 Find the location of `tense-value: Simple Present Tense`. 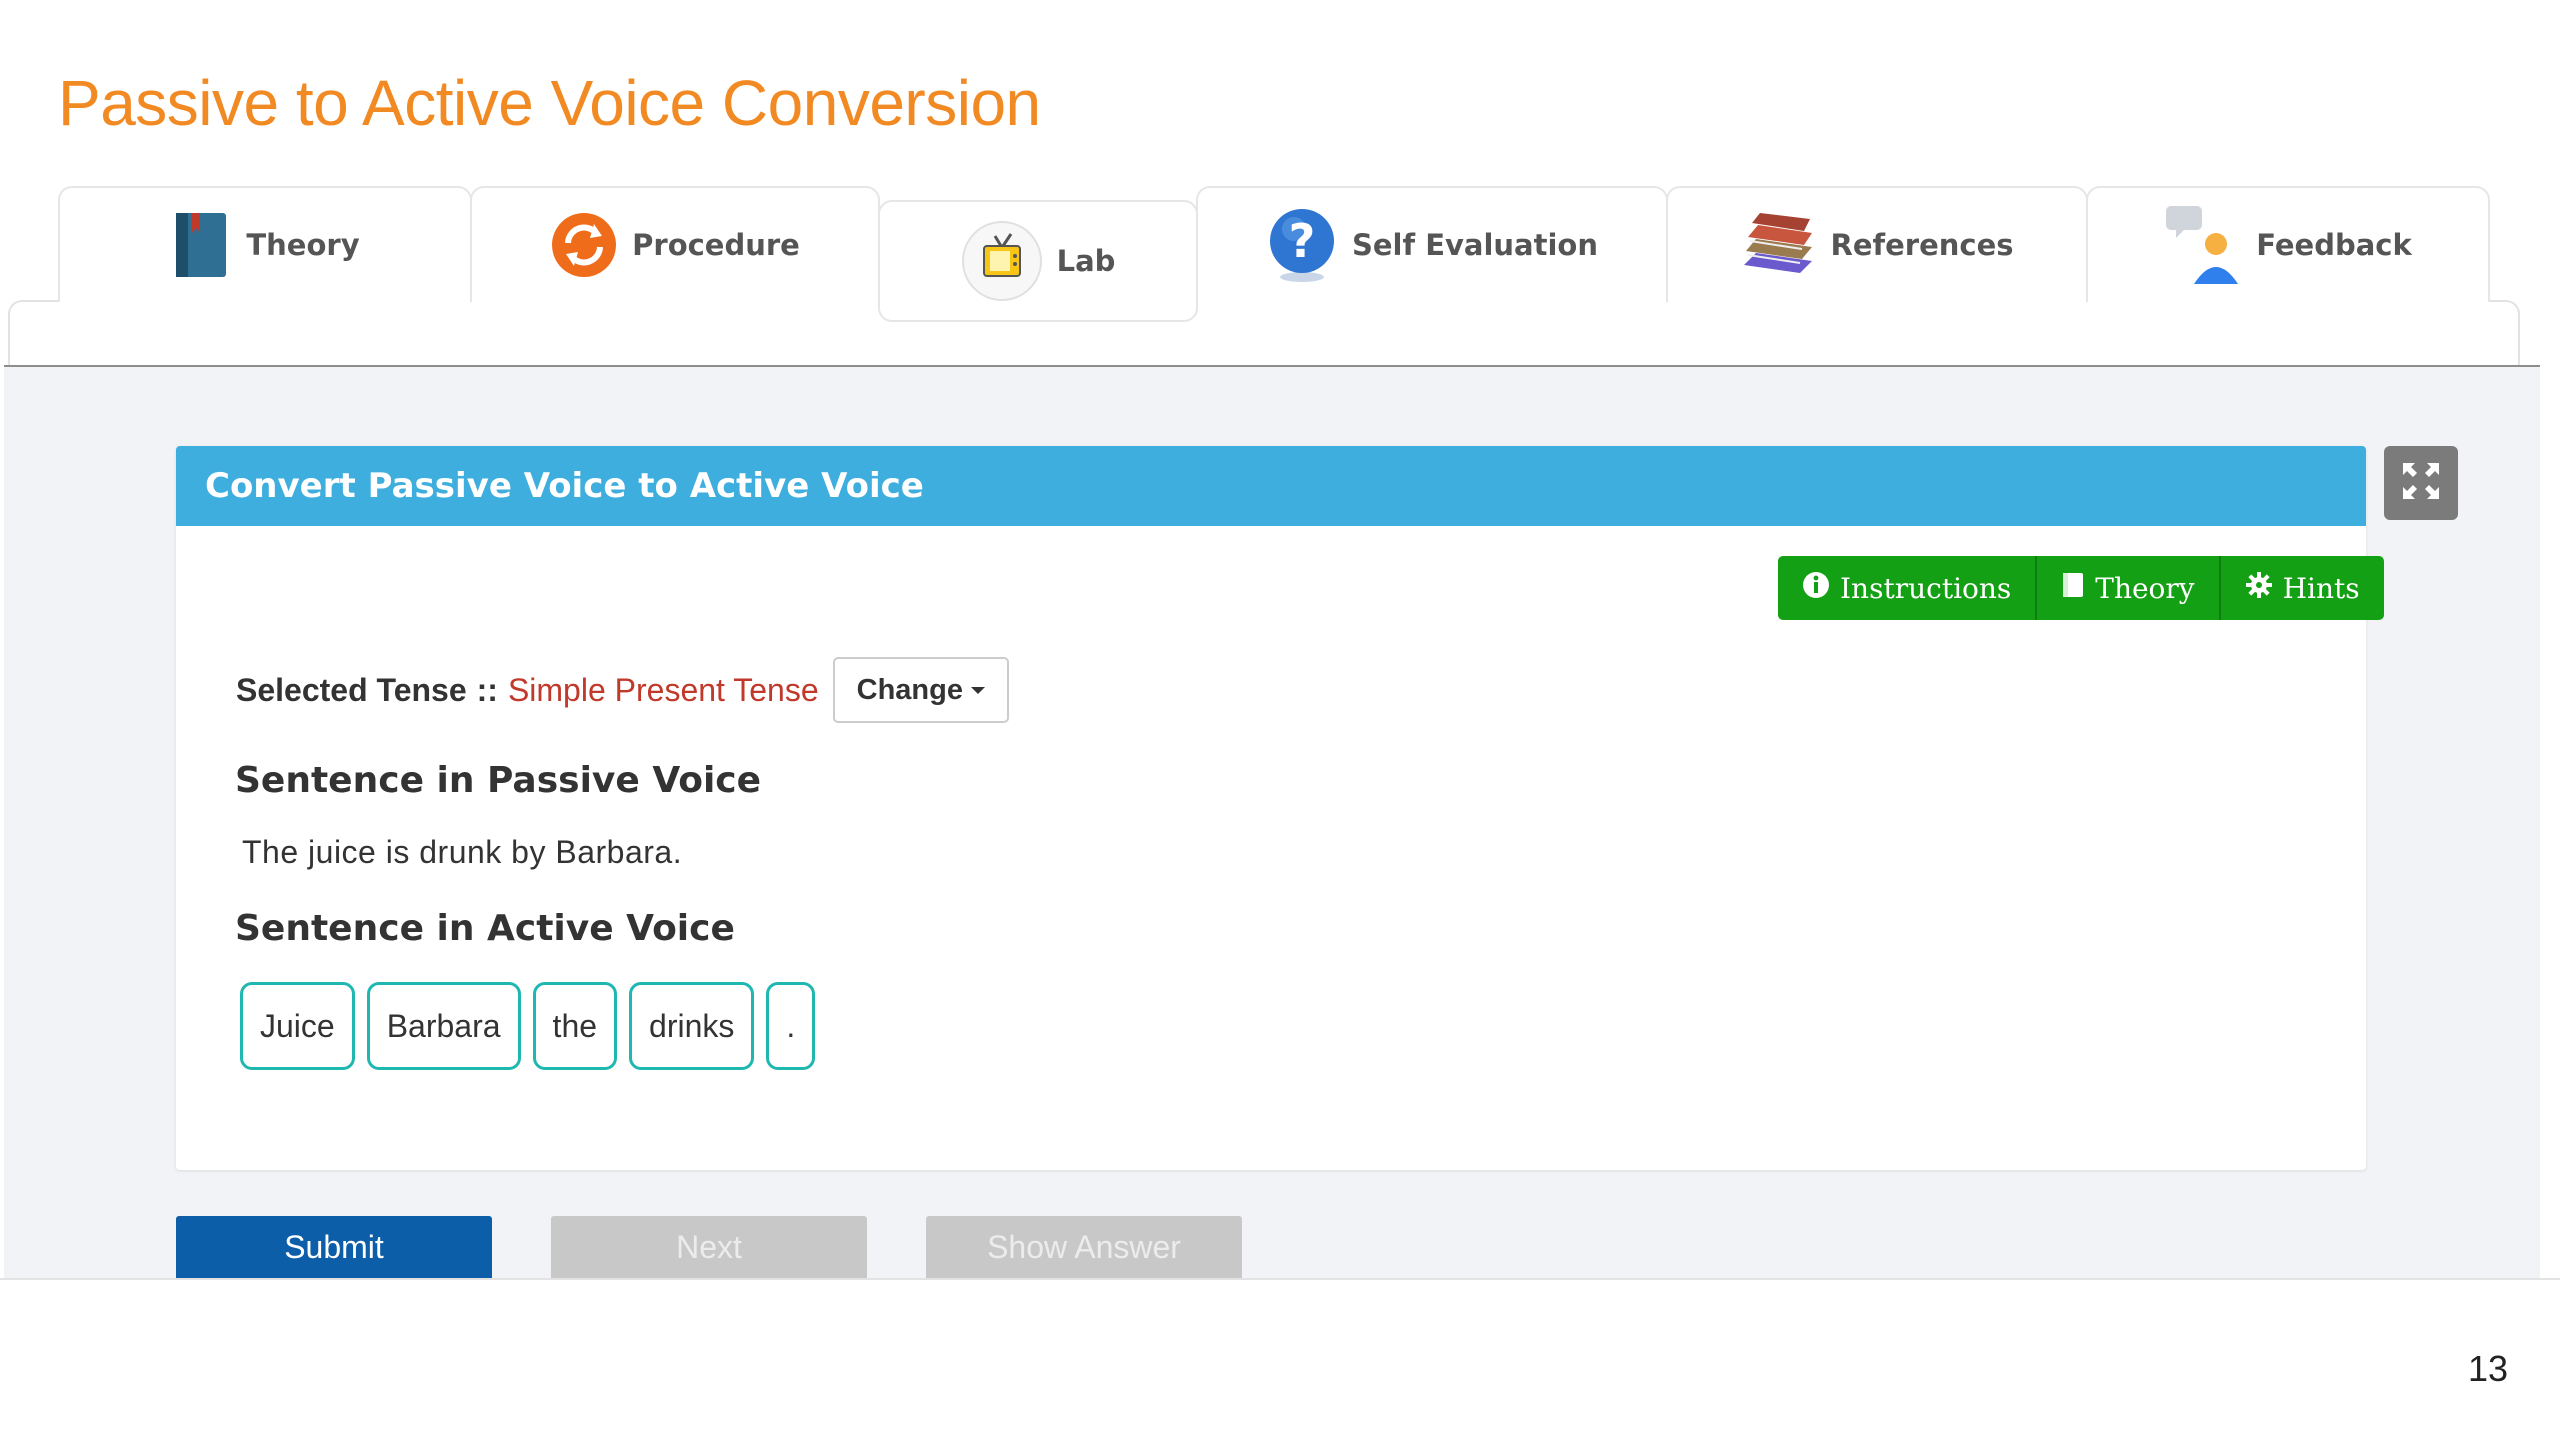

tense-value: Simple Present Tense is located at coordinates (663, 689).